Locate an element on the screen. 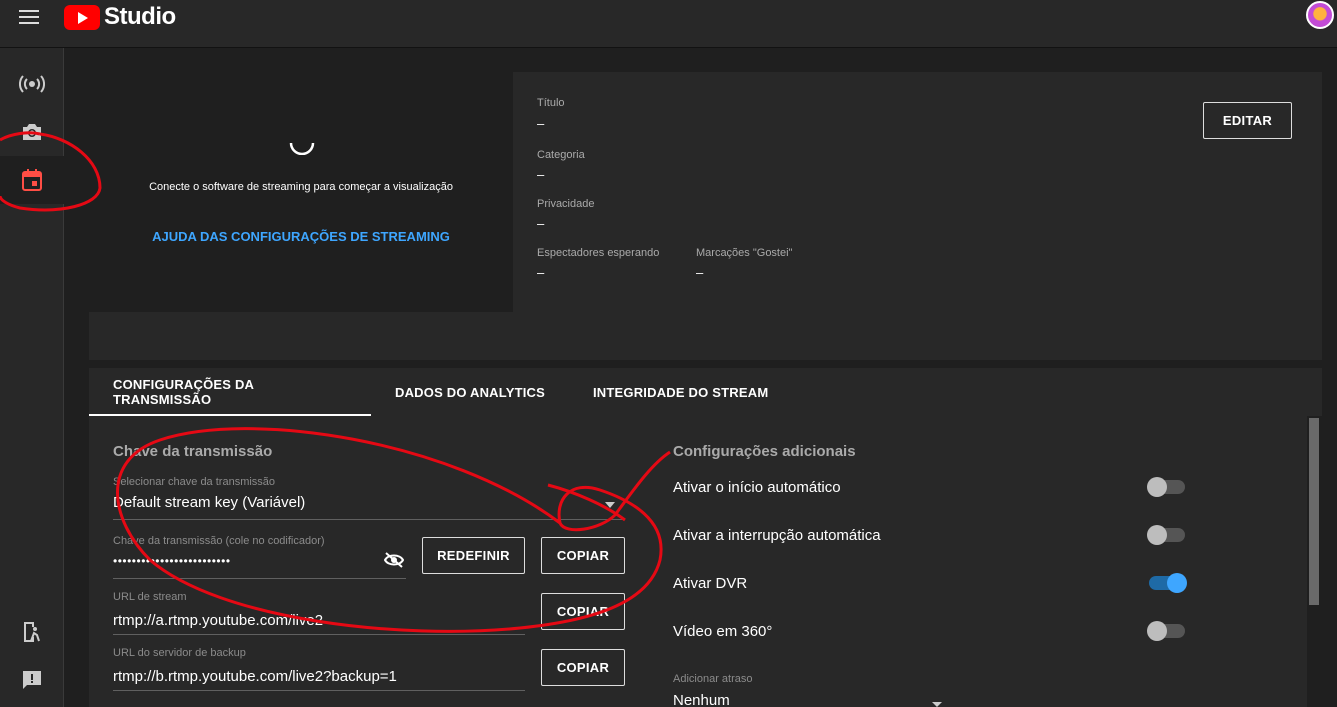  rail-item-webcam is located at coordinates (32, 132).